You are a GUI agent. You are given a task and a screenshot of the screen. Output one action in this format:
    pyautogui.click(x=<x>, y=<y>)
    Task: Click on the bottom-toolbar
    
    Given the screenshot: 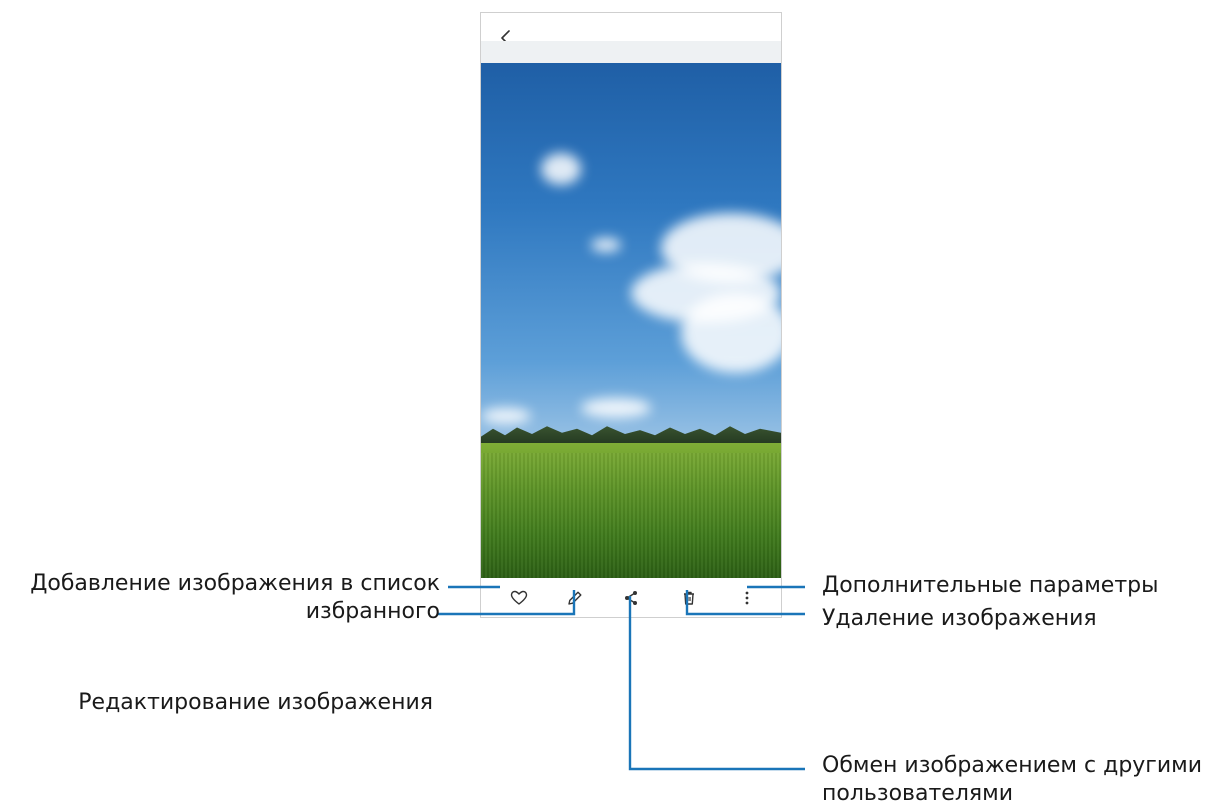 What is the action you would take?
    pyautogui.click(x=631, y=597)
    